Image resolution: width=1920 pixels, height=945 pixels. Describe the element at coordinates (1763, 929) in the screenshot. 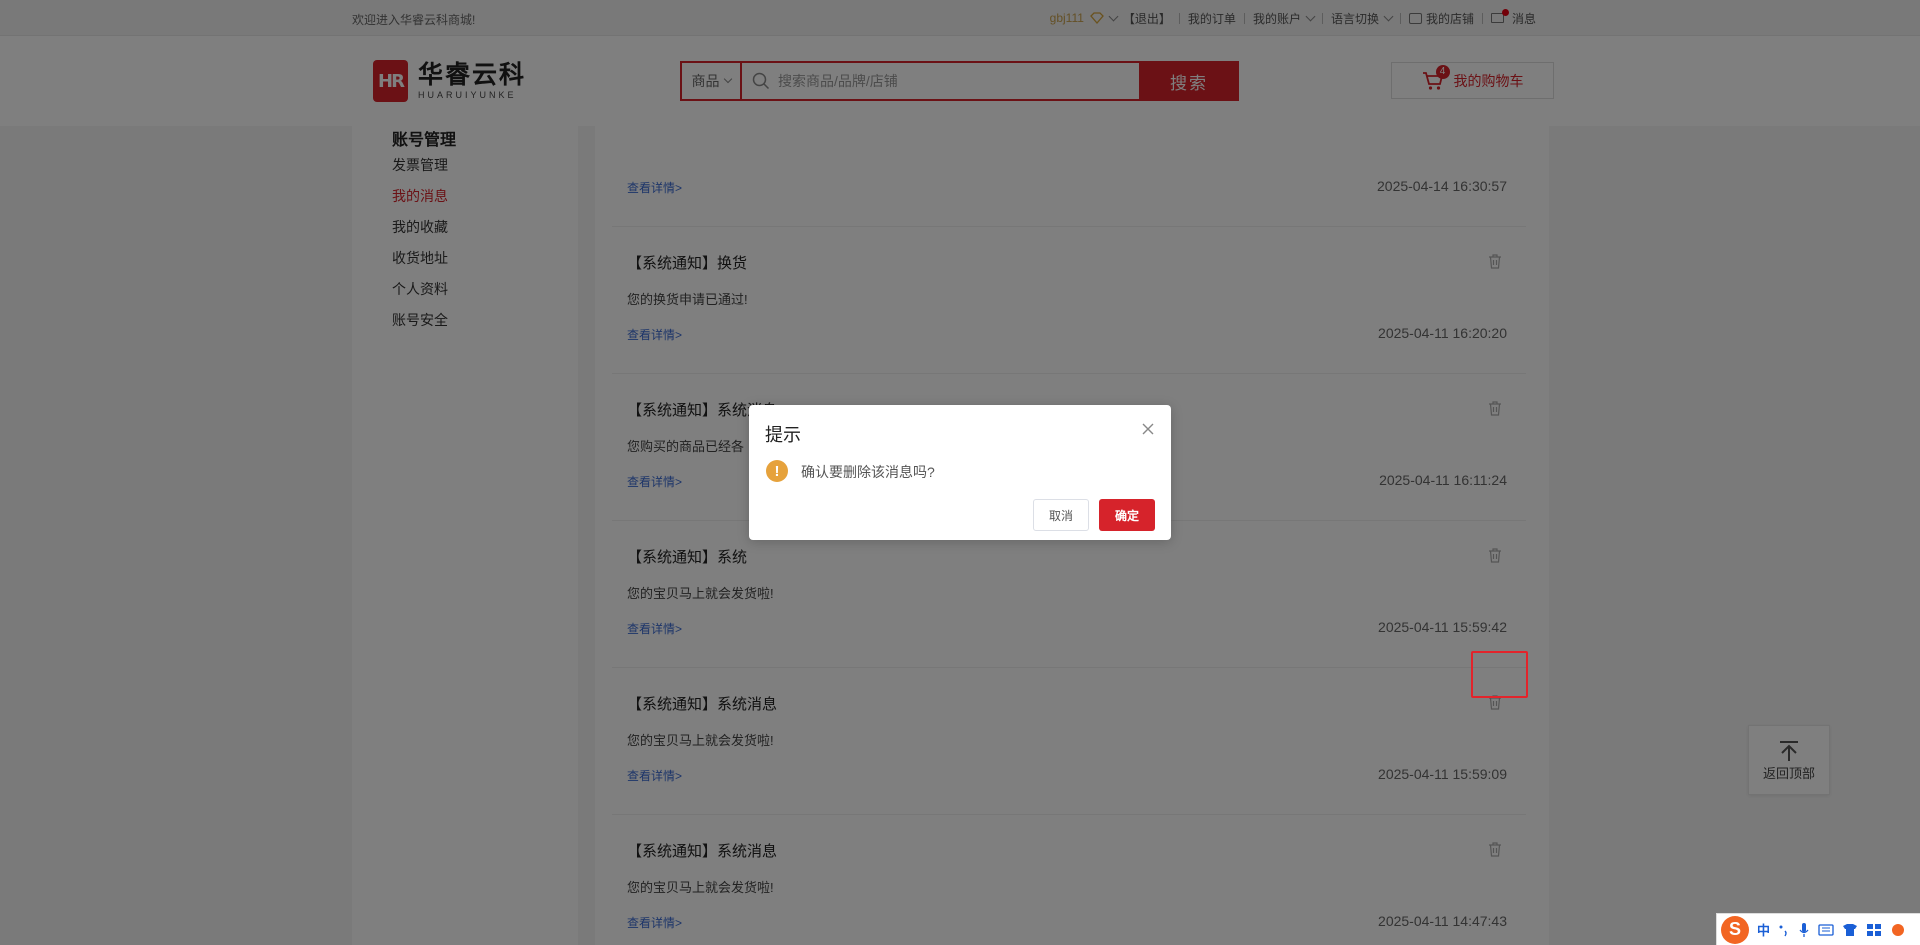

I see `ime-language-toggle: 中` at that location.